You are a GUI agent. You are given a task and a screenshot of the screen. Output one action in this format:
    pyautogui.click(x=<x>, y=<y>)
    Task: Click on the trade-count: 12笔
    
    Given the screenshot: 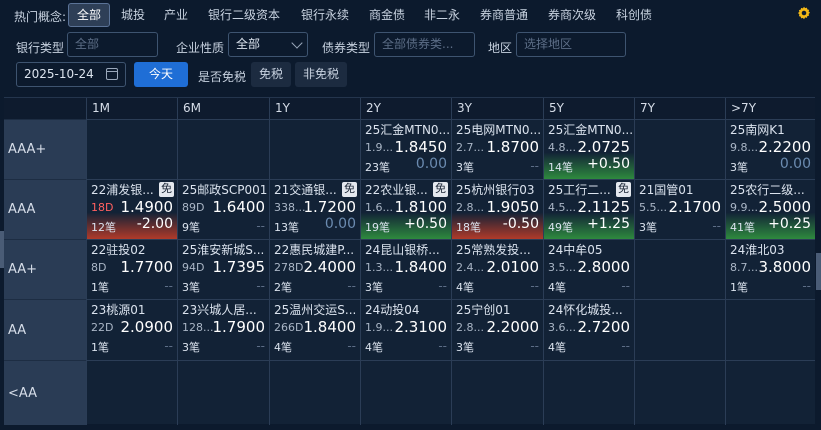 What is the action you would take?
    pyautogui.click(x=103, y=227)
    